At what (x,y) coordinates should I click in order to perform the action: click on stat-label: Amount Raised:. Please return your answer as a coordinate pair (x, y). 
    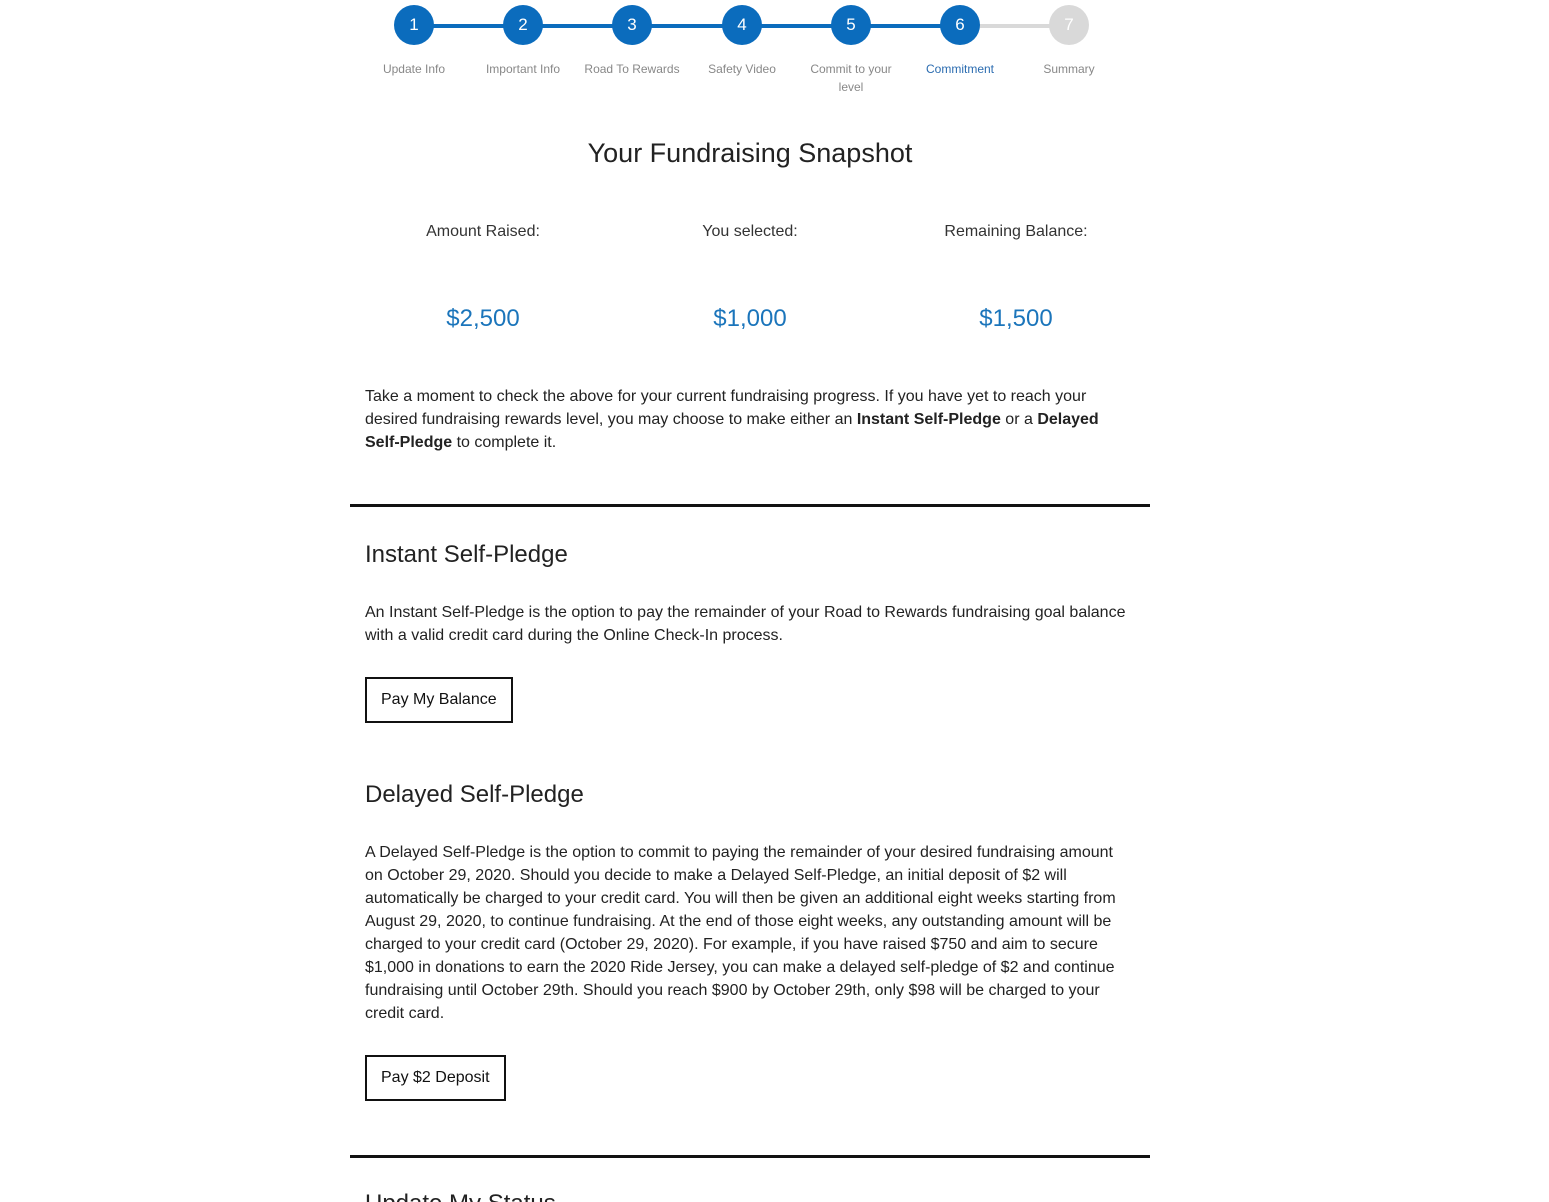
    Looking at the image, I should click on (483, 231).